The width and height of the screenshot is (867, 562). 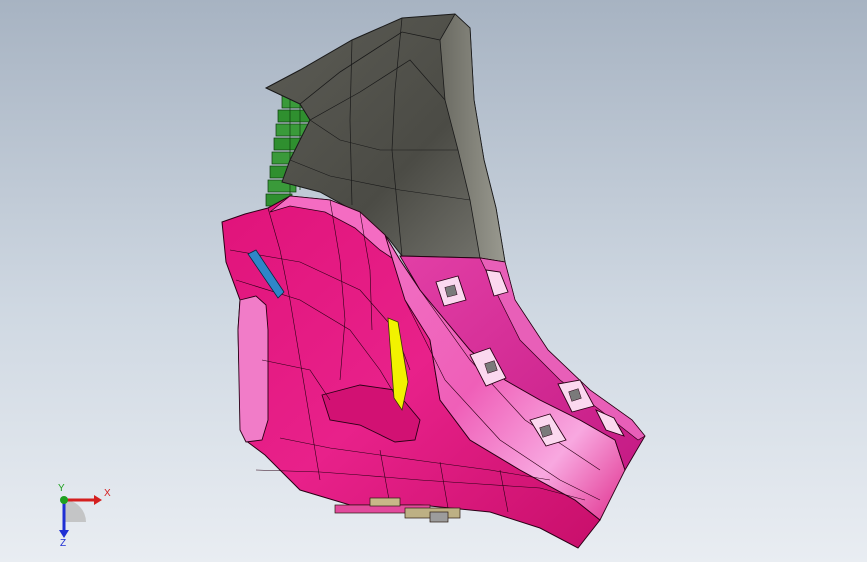 What do you see at coordinates (64, 500) in the screenshot?
I see `y-axis-dot-icon` at bounding box center [64, 500].